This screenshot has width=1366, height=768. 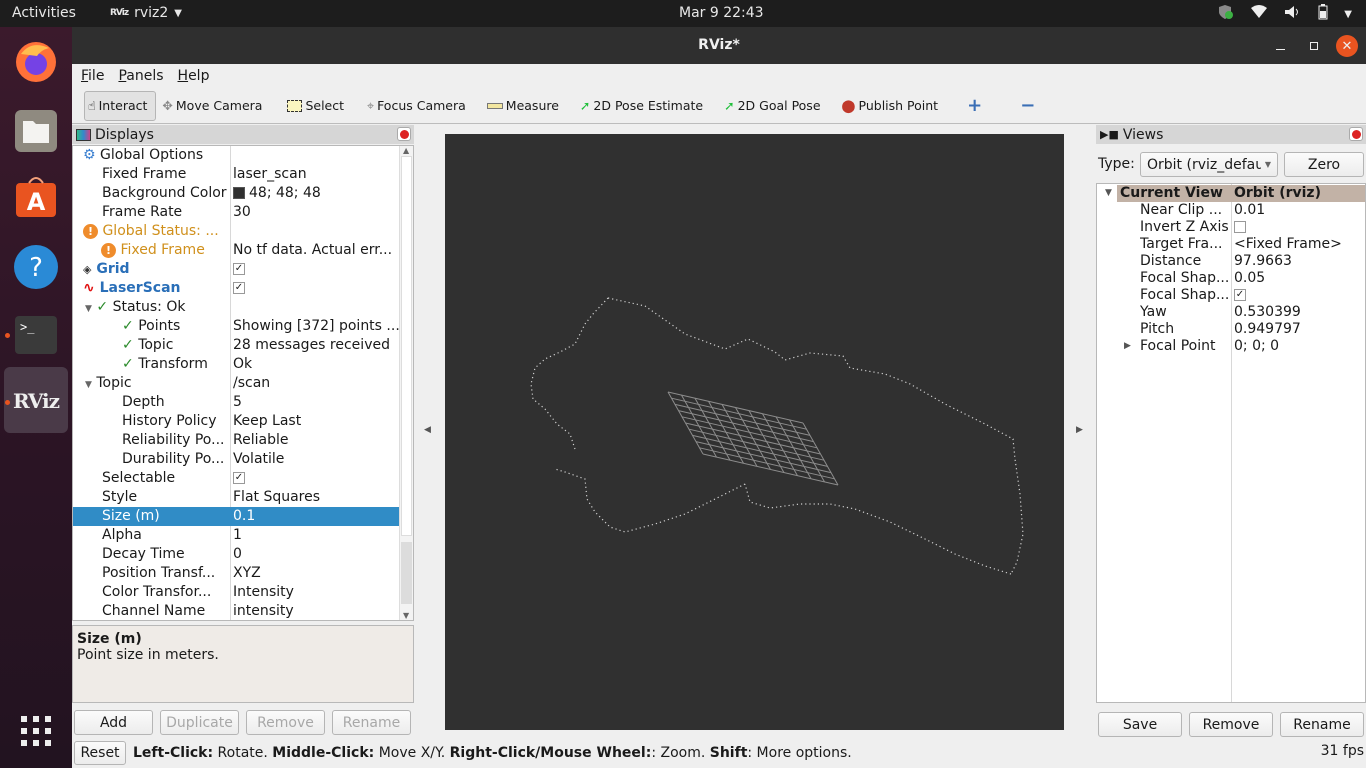 I want to click on property-row: Selectable ✓, so click(x=236, y=478).